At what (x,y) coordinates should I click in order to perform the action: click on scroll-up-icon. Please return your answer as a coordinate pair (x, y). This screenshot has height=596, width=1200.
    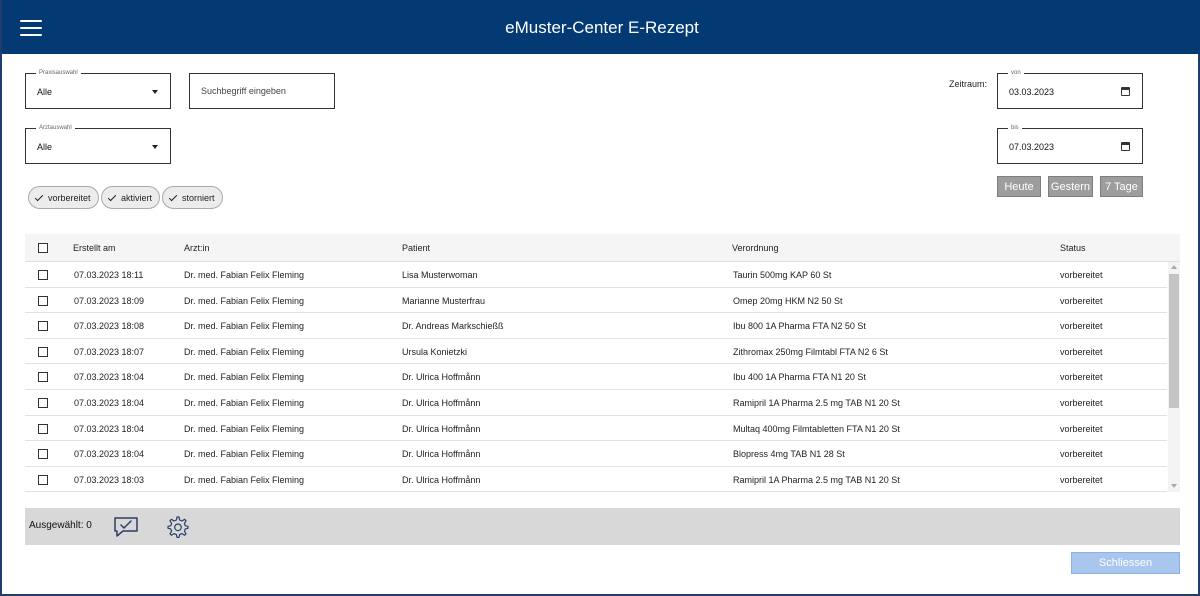
    Looking at the image, I should click on (1174, 267).